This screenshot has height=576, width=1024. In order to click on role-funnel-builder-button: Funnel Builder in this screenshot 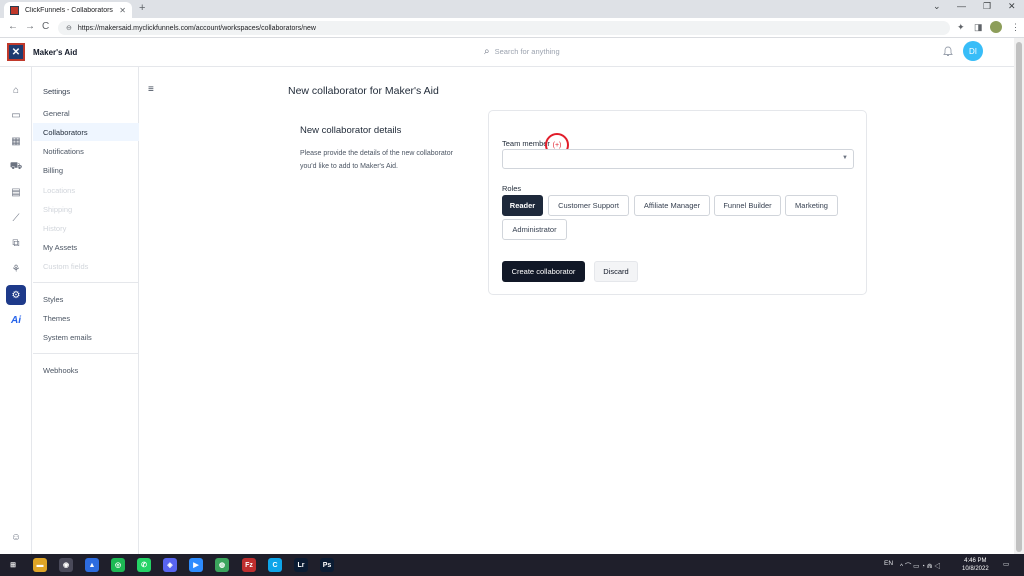, I will do `click(747, 205)`.